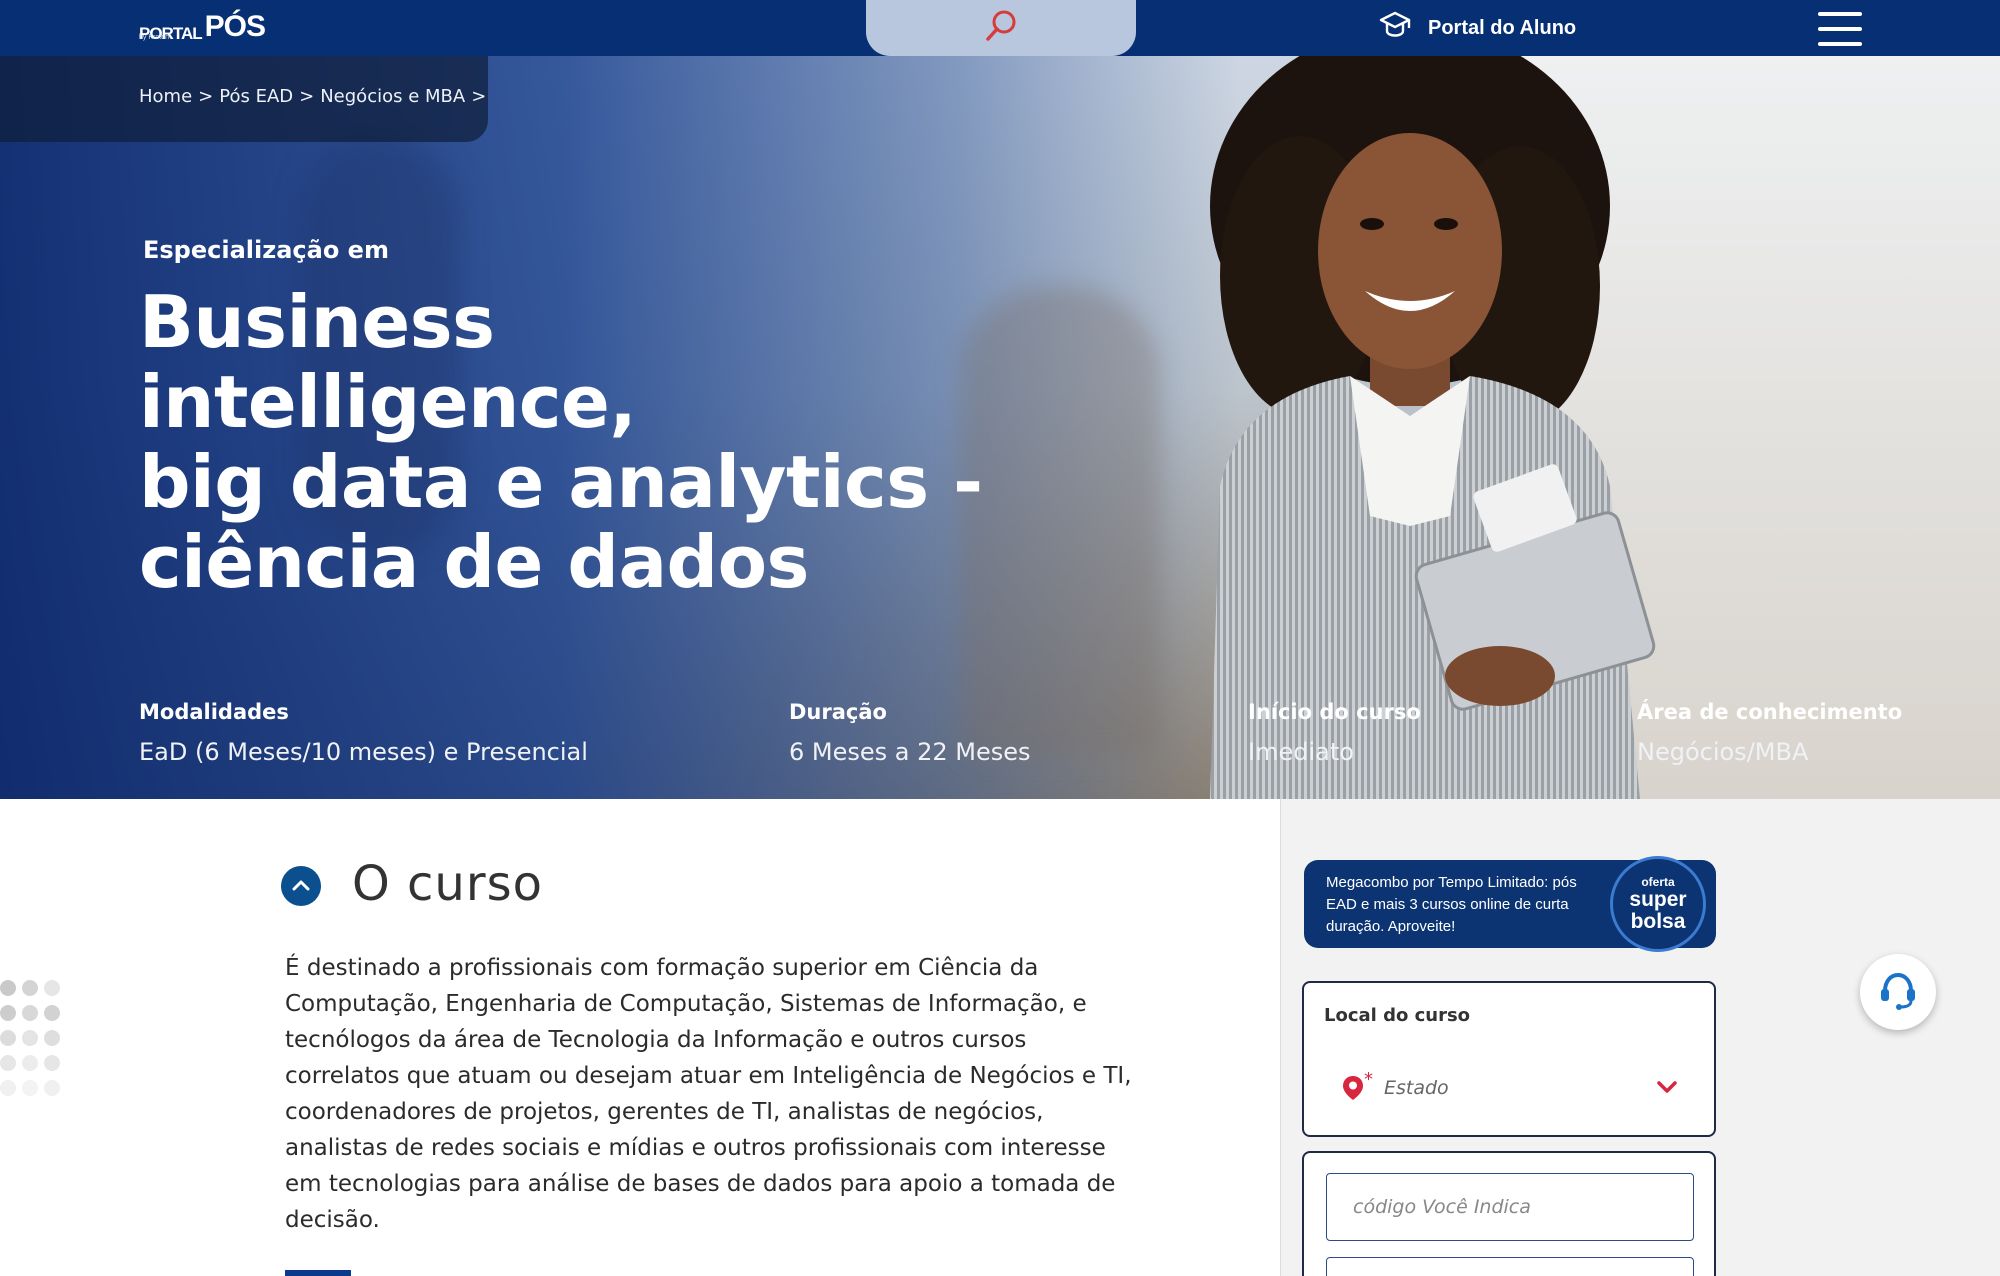 The width and height of the screenshot is (2000, 1276). What do you see at coordinates (1510, 1207) in the screenshot?
I see `voce-indica-code-input` at bounding box center [1510, 1207].